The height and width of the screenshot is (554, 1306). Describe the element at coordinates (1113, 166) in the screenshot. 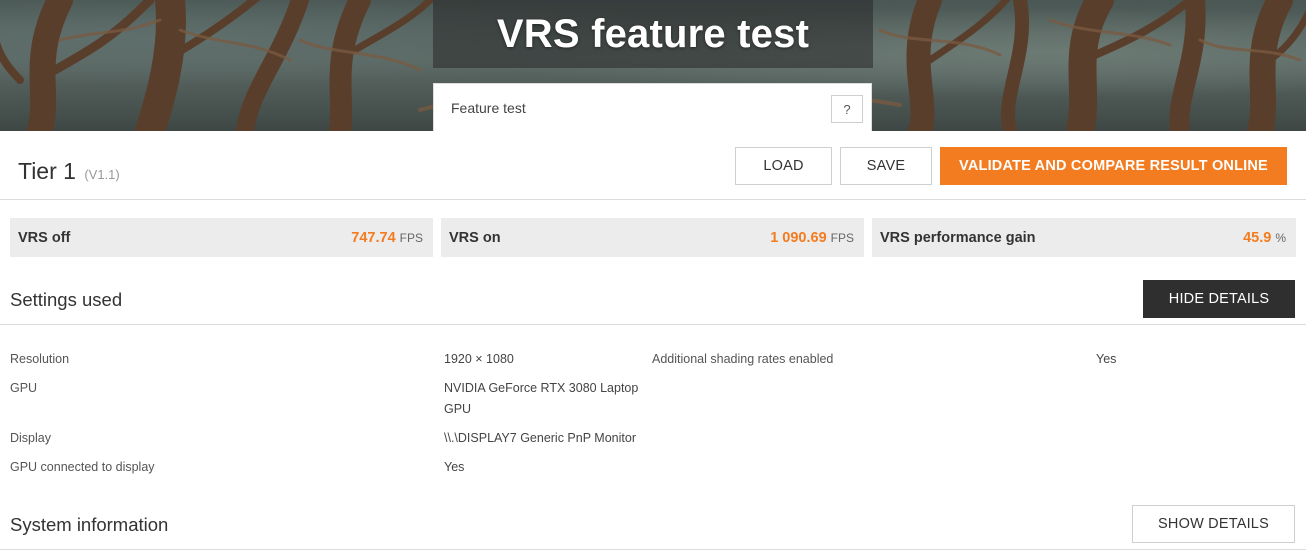

I see `validate-compare-button: VALIDATE AND COMPARE RESULT ONLINE` at that location.